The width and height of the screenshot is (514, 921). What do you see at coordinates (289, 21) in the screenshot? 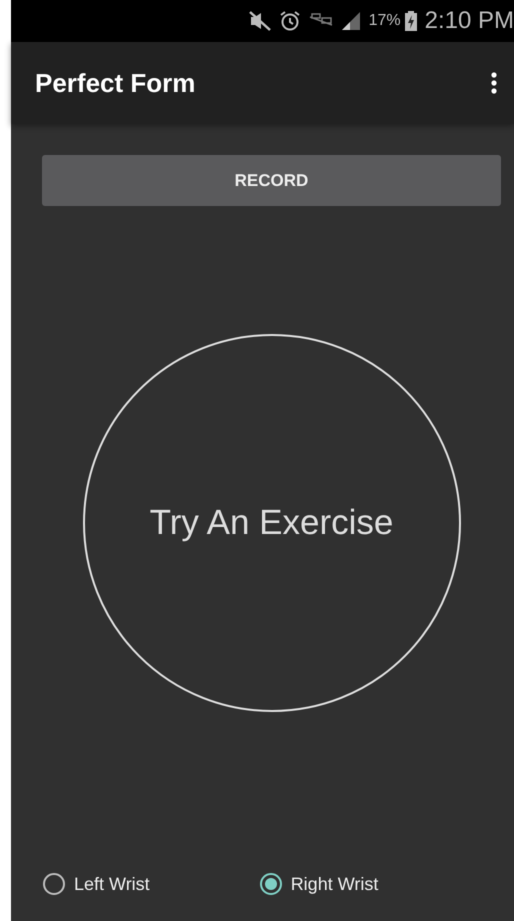
I see `alarm-icon` at bounding box center [289, 21].